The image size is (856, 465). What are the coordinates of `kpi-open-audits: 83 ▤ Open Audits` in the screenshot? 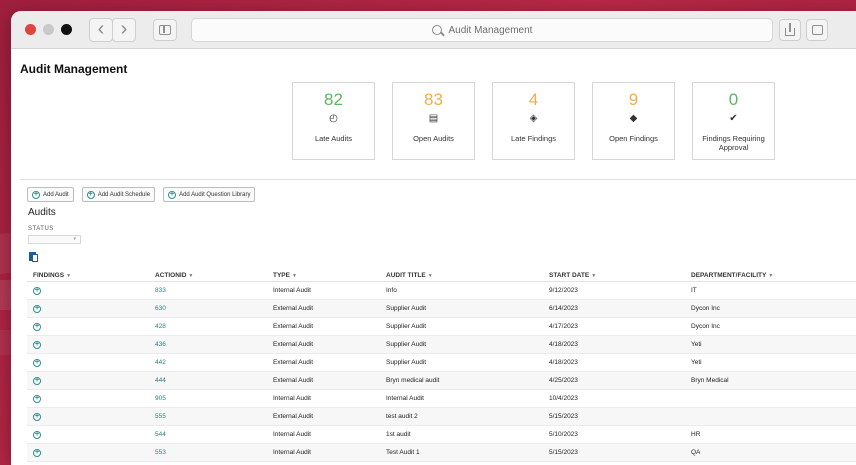 It's located at (433, 121).